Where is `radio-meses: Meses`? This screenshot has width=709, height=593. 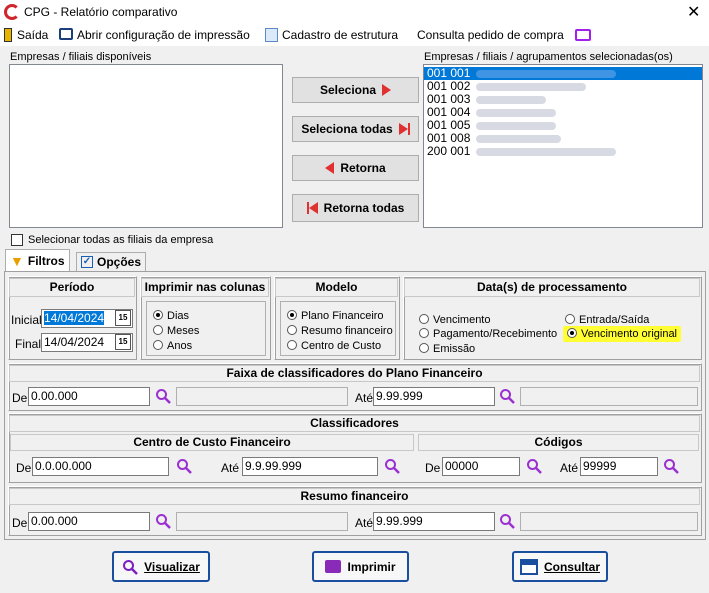 radio-meses: Meses is located at coordinates (176, 331).